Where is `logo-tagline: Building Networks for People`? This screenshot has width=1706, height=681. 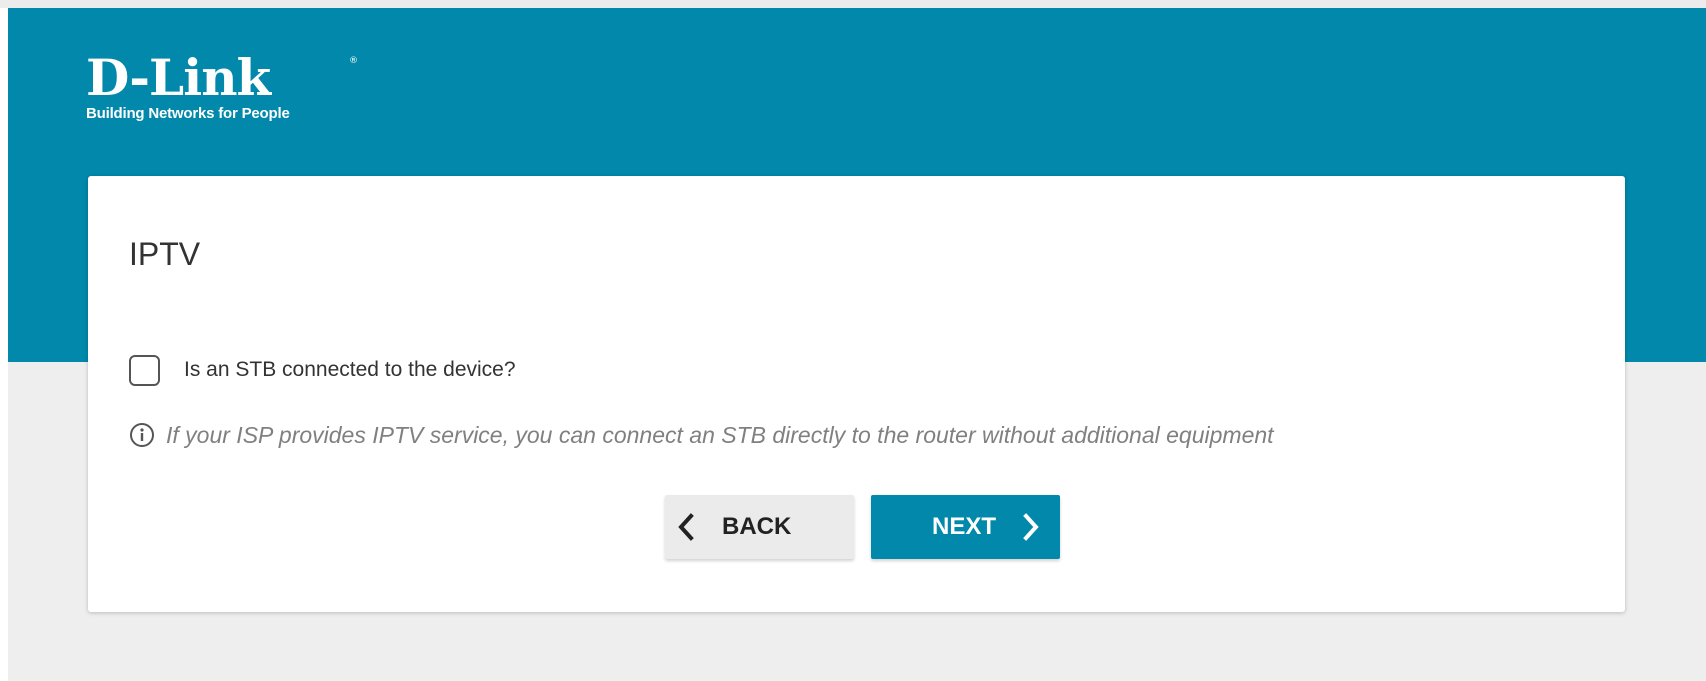 logo-tagline: Building Networks for People is located at coordinates (188, 113).